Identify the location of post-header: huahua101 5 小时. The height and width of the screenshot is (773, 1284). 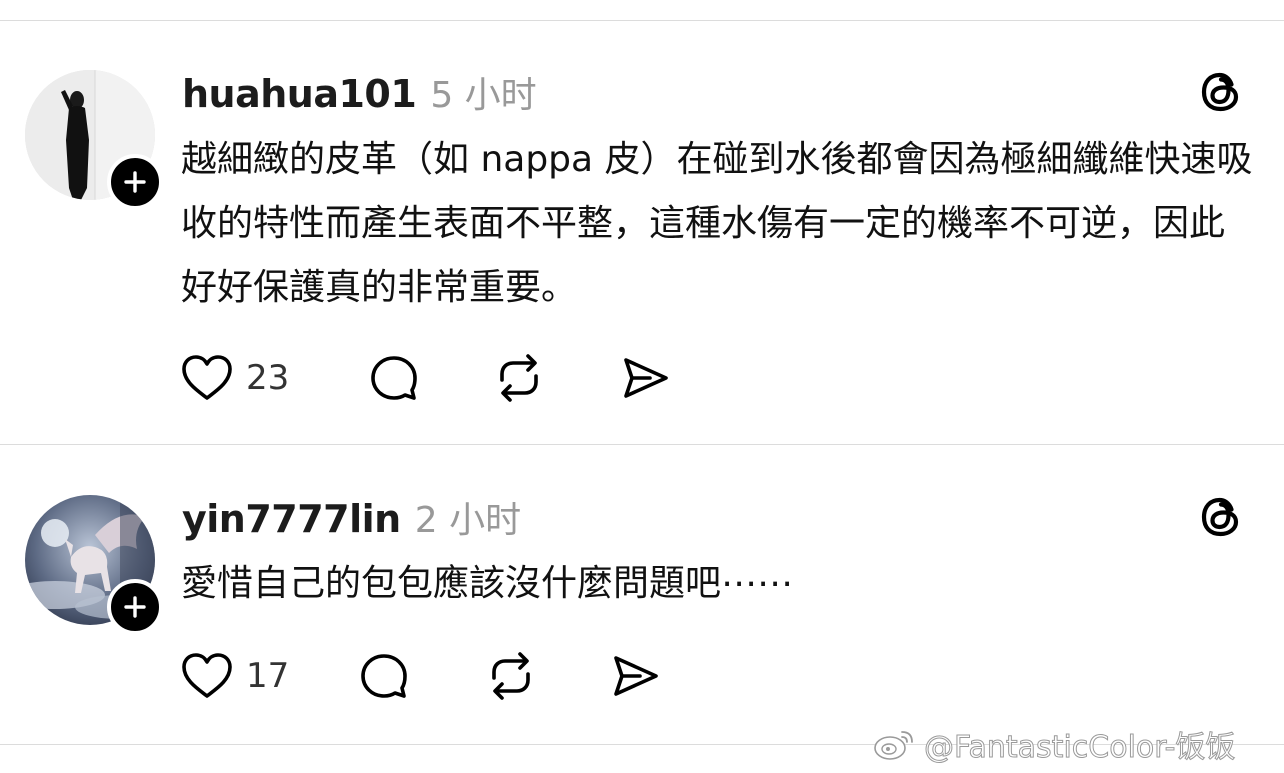
(359, 92).